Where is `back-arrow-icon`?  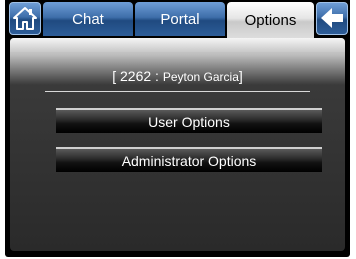 back-arrow-icon is located at coordinates (332, 18).